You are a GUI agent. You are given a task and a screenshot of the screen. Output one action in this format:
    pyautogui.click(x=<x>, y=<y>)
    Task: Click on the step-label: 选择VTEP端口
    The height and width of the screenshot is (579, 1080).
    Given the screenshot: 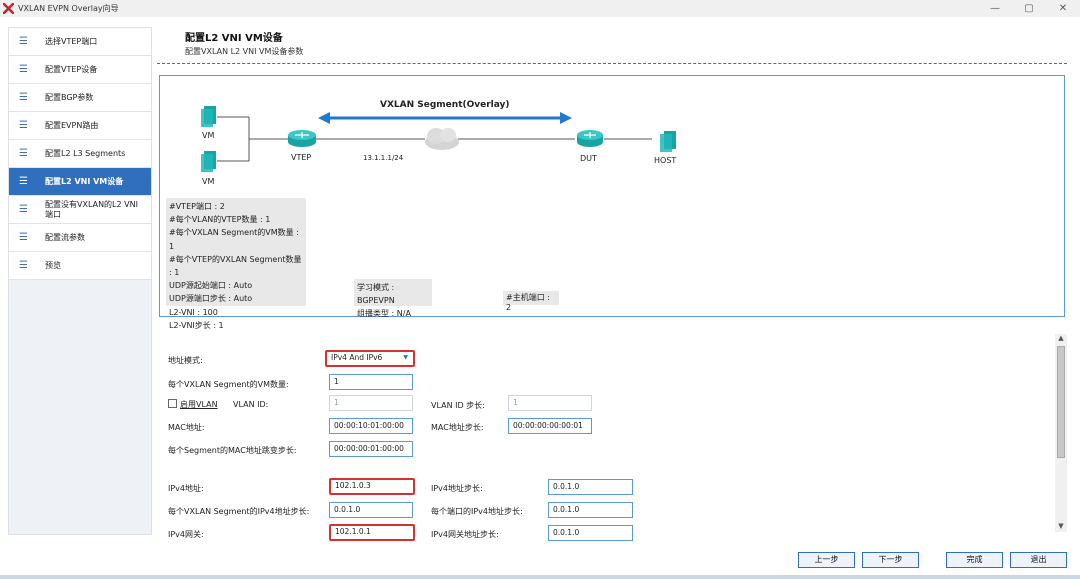 What is the action you would take?
    pyautogui.click(x=71, y=41)
    